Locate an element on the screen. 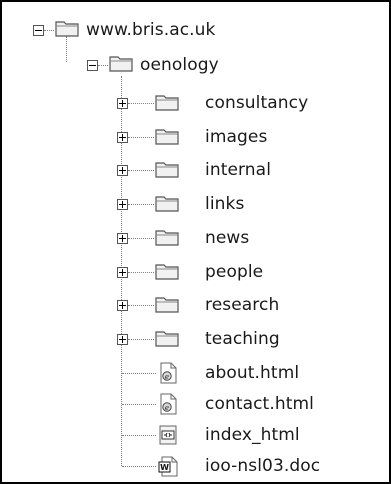 The width and height of the screenshot is (391, 484). tree-item-oenology-label: oenology is located at coordinates (179, 65).